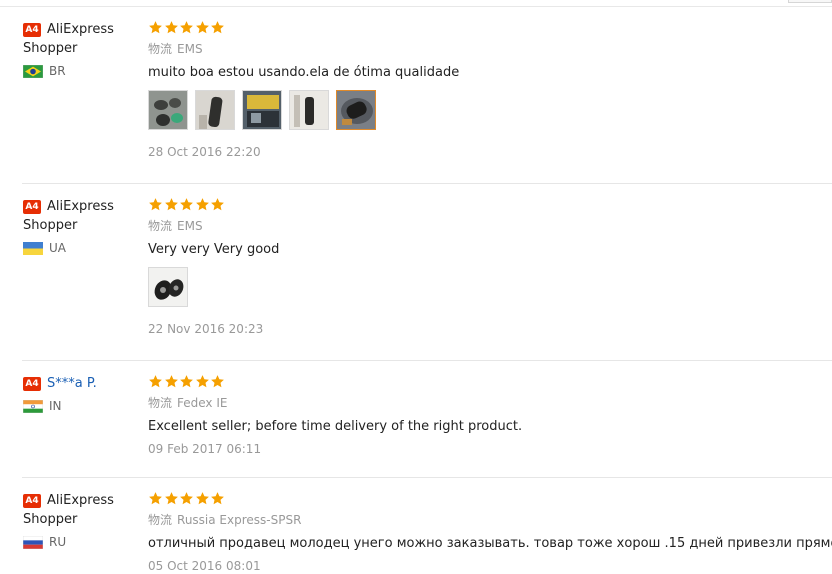  Describe the element at coordinates (33, 542) in the screenshot. I see `russia-flag-icon` at that location.